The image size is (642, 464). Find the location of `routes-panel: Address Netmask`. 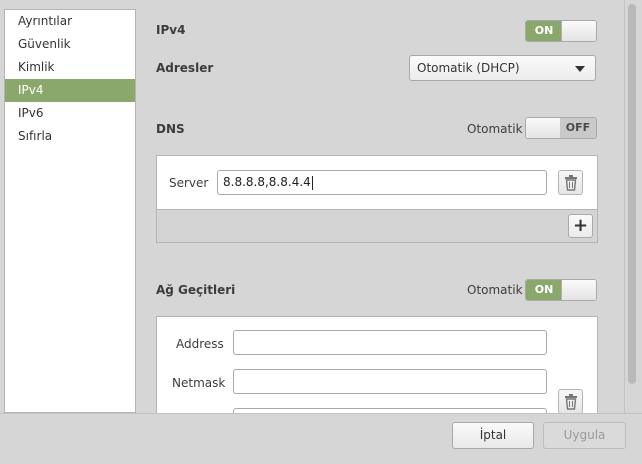

routes-panel: Address Netmask is located at coordinates (377, 365).